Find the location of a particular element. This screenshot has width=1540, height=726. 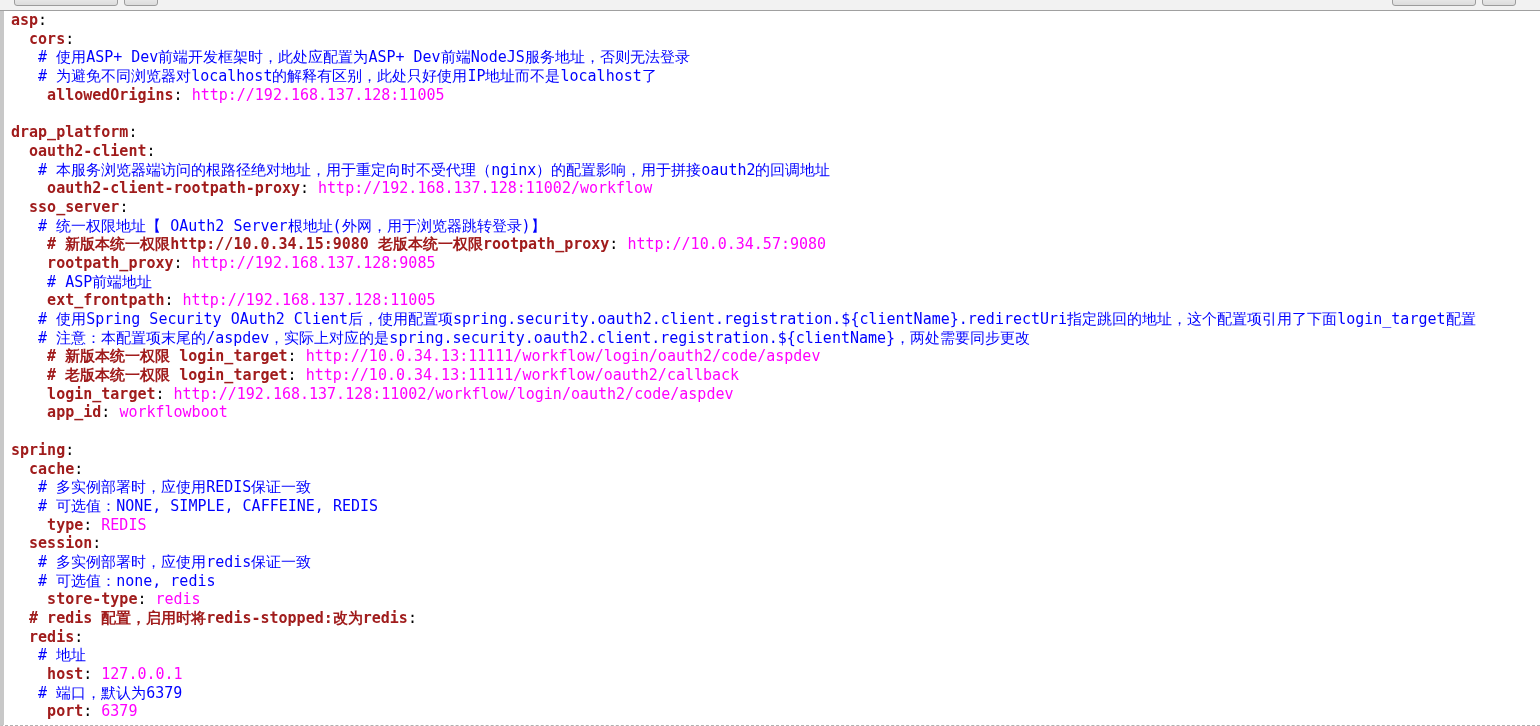

code-line: # 多实例部署时，应使用redis保证一致 is located at coordinates (174, 562).